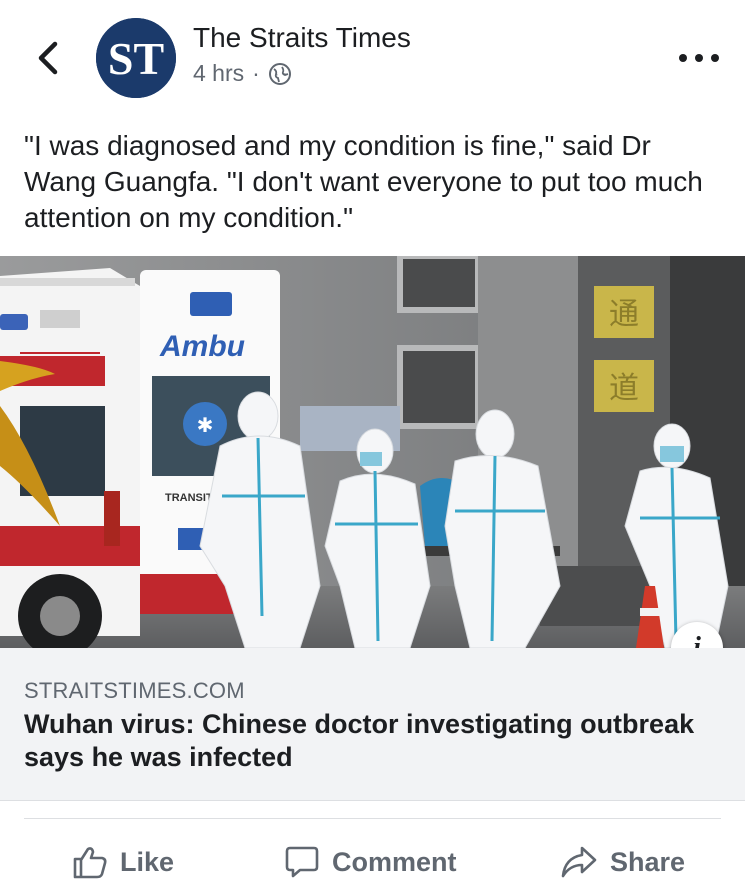  I want to click on thumbs-up-icon, so click(90, 863).